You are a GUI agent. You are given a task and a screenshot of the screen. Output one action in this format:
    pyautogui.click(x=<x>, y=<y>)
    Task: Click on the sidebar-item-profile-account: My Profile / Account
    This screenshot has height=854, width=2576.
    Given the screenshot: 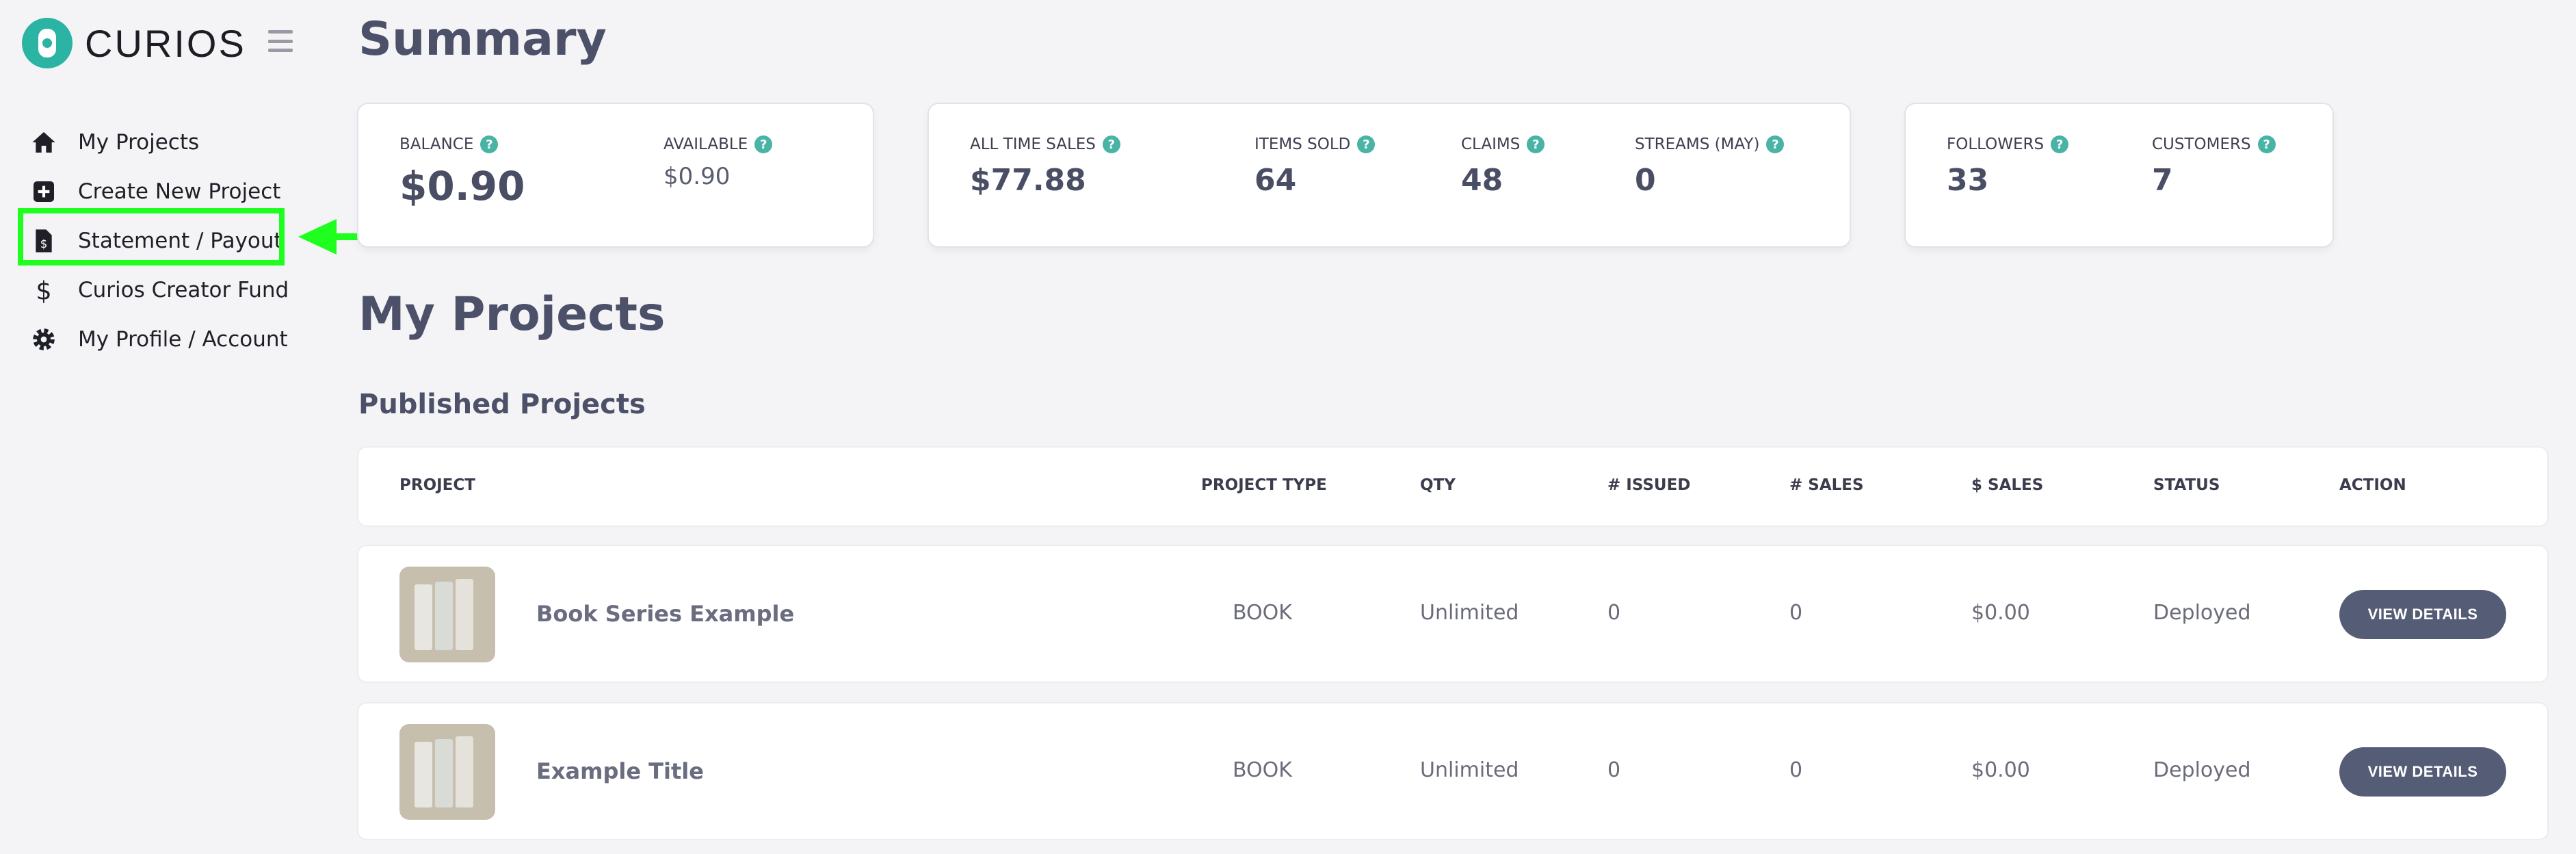 What is the action you would take?
    pyautogui.click(x=158, y=340)
    